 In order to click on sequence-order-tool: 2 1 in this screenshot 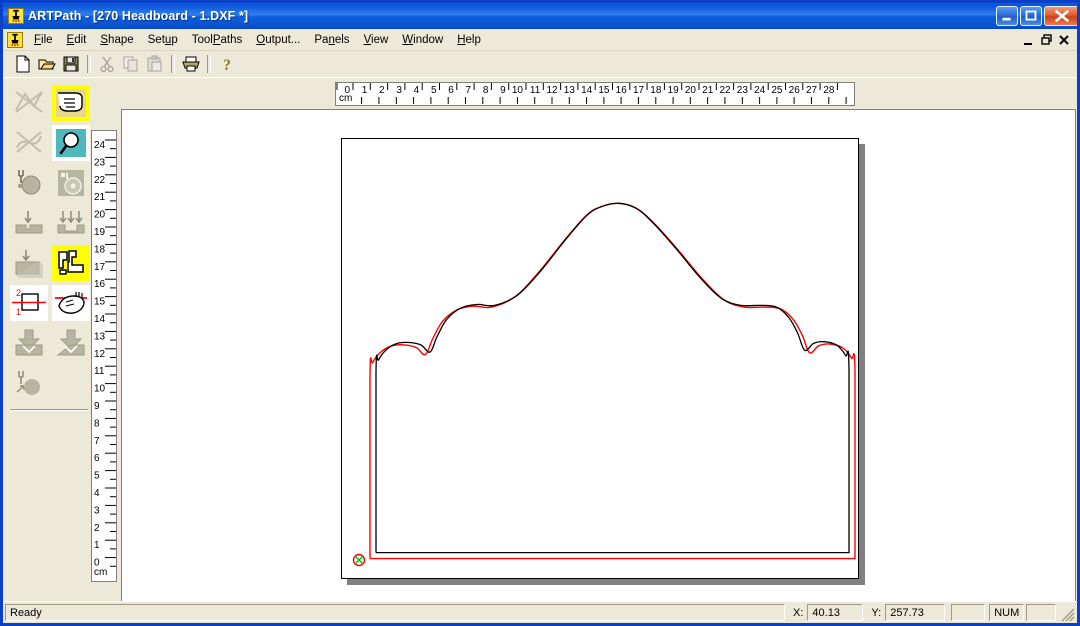, I will do `click(29, 303)`.